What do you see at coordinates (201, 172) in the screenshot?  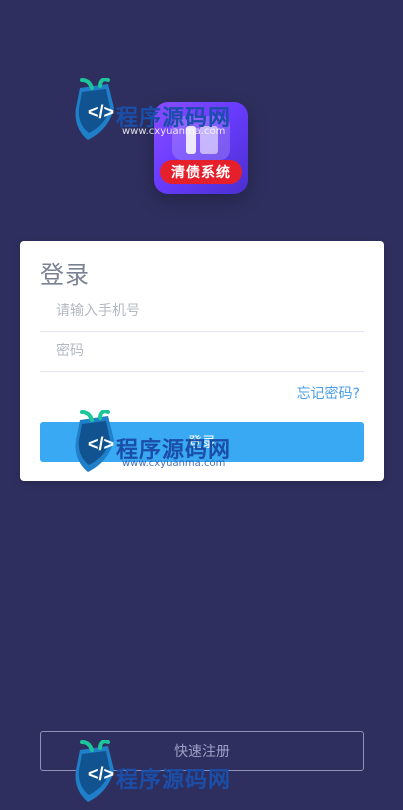 I see `app-logo-ribbon: 清债系统` at bounding box center [201, 172].